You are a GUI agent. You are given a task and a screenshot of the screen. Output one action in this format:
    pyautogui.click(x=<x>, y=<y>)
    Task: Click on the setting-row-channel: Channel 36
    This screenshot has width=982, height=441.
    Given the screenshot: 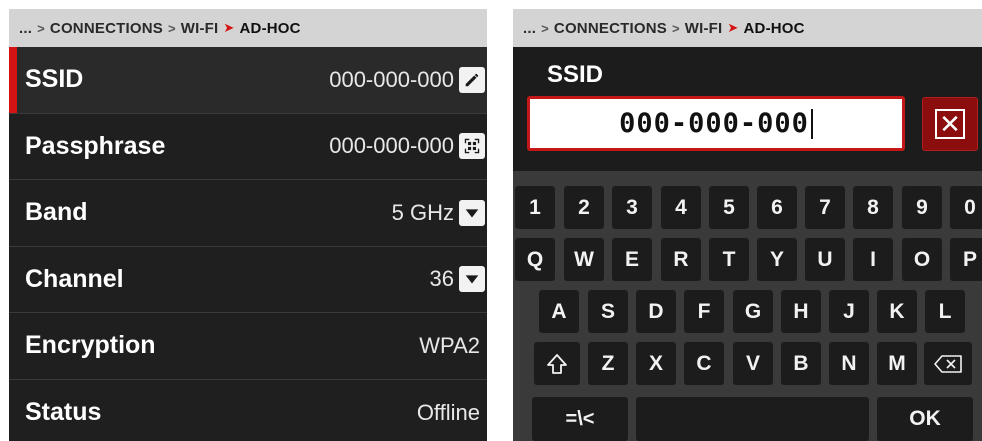 What is the action you would take?
    pyautogui.click(x=248, y=280)
    